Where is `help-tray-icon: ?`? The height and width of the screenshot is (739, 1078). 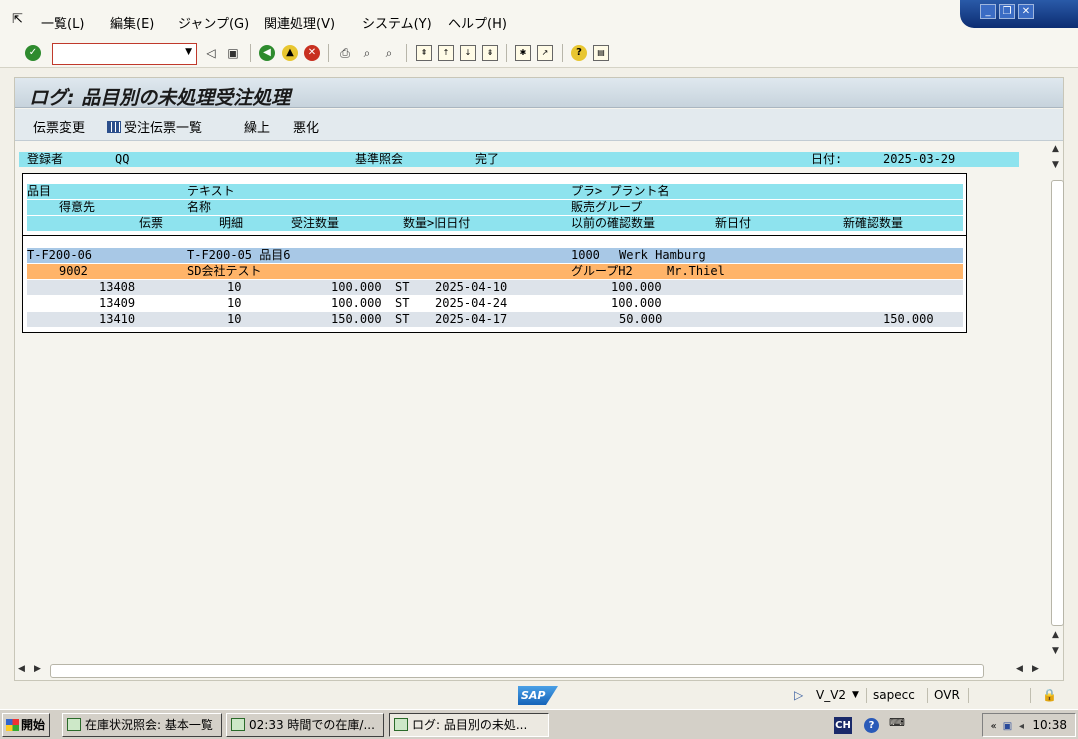 help-tray-icon: ? is located at coordinates (871, 725).